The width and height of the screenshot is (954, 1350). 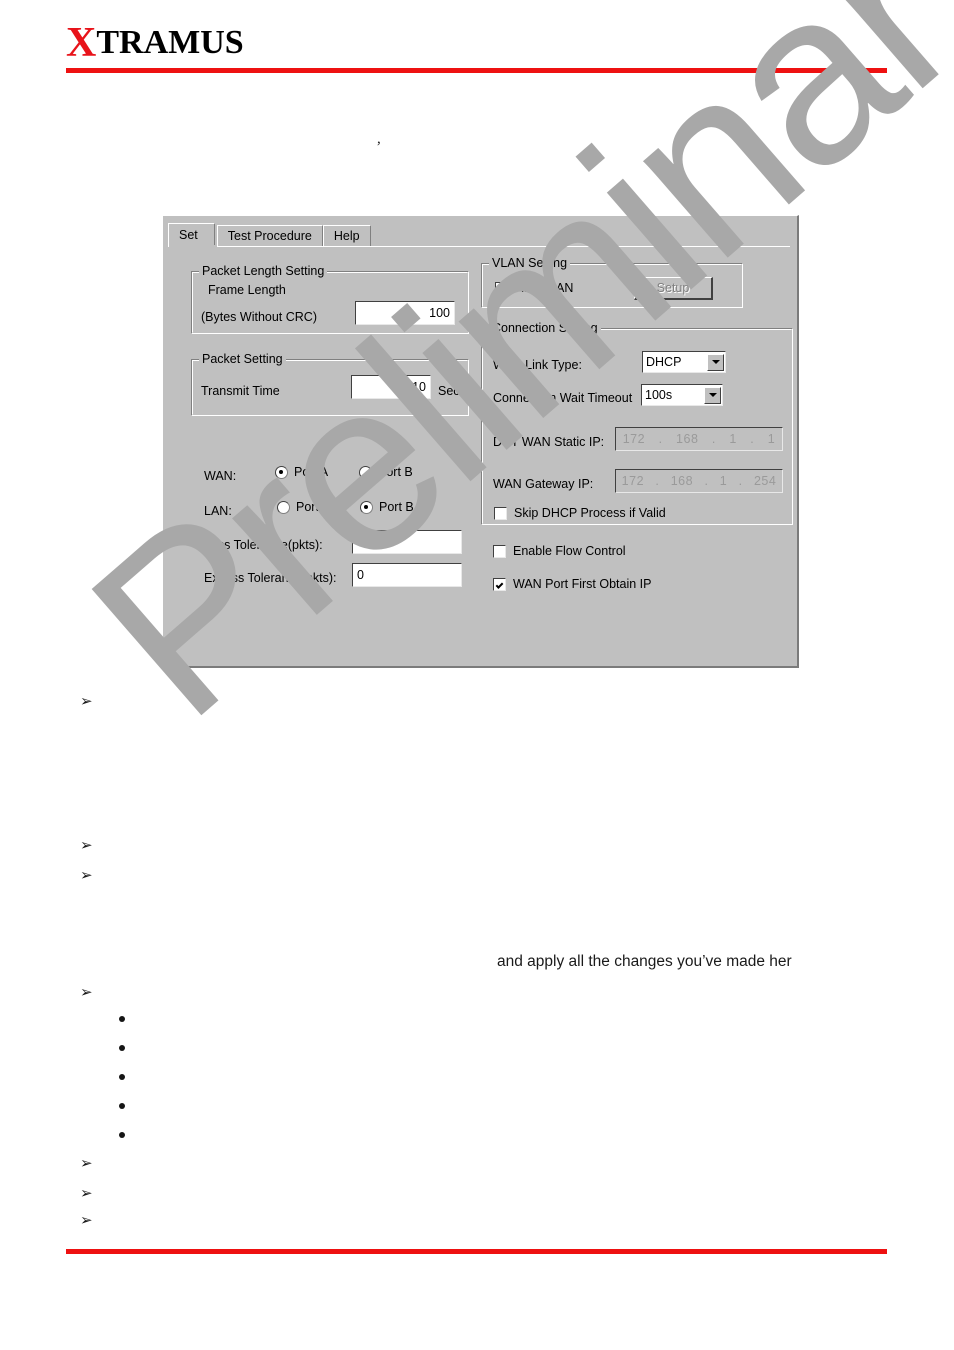 I want to click on dut-wan-static-ip-sep-3: ., so click(x=752, y=439).